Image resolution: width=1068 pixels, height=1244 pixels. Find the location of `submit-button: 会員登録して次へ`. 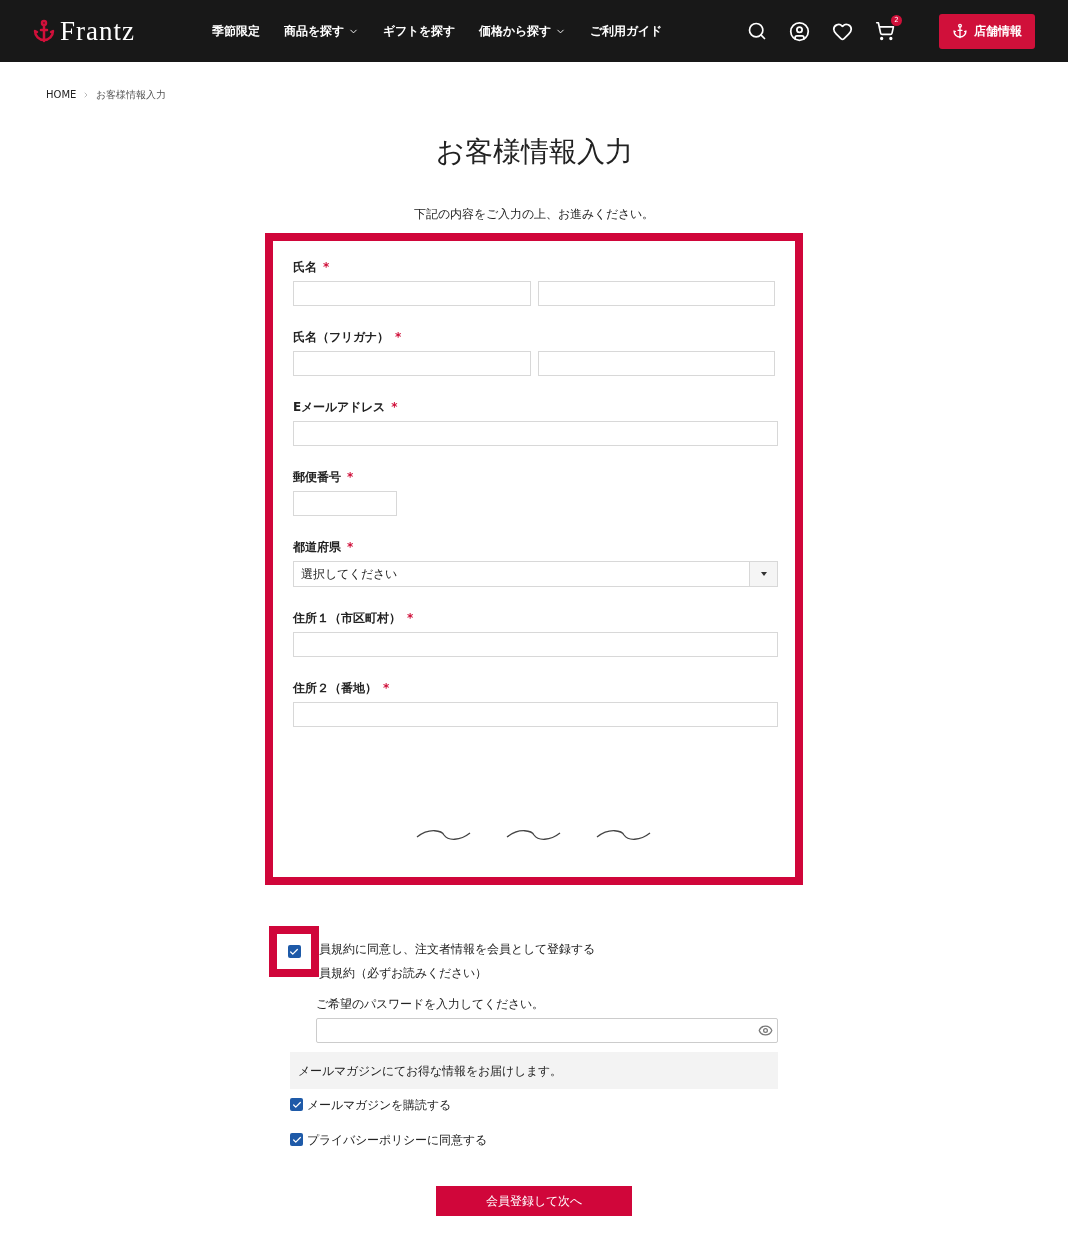

submit-button: 会員登録して次へ is located at coordinates (534, 1201).